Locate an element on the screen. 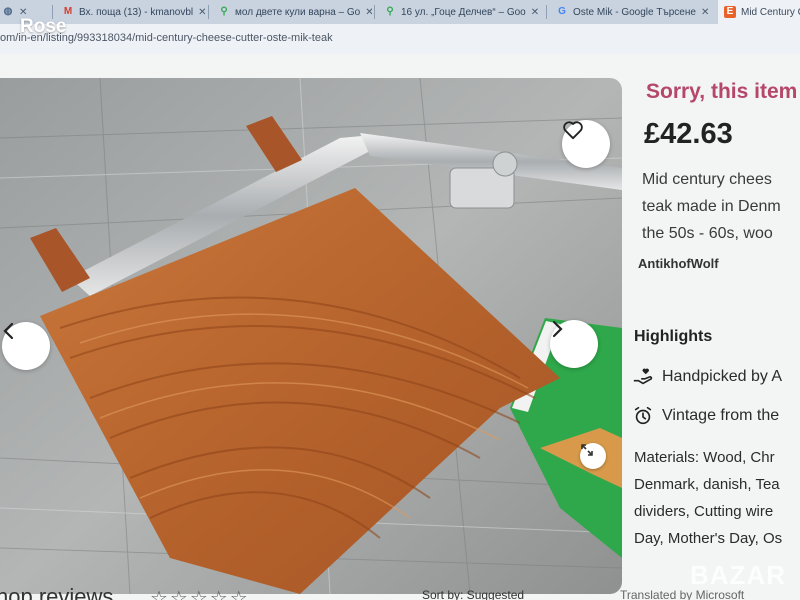  highlight-handpicked: Handpicked by A is located at coordinates (707, 377).